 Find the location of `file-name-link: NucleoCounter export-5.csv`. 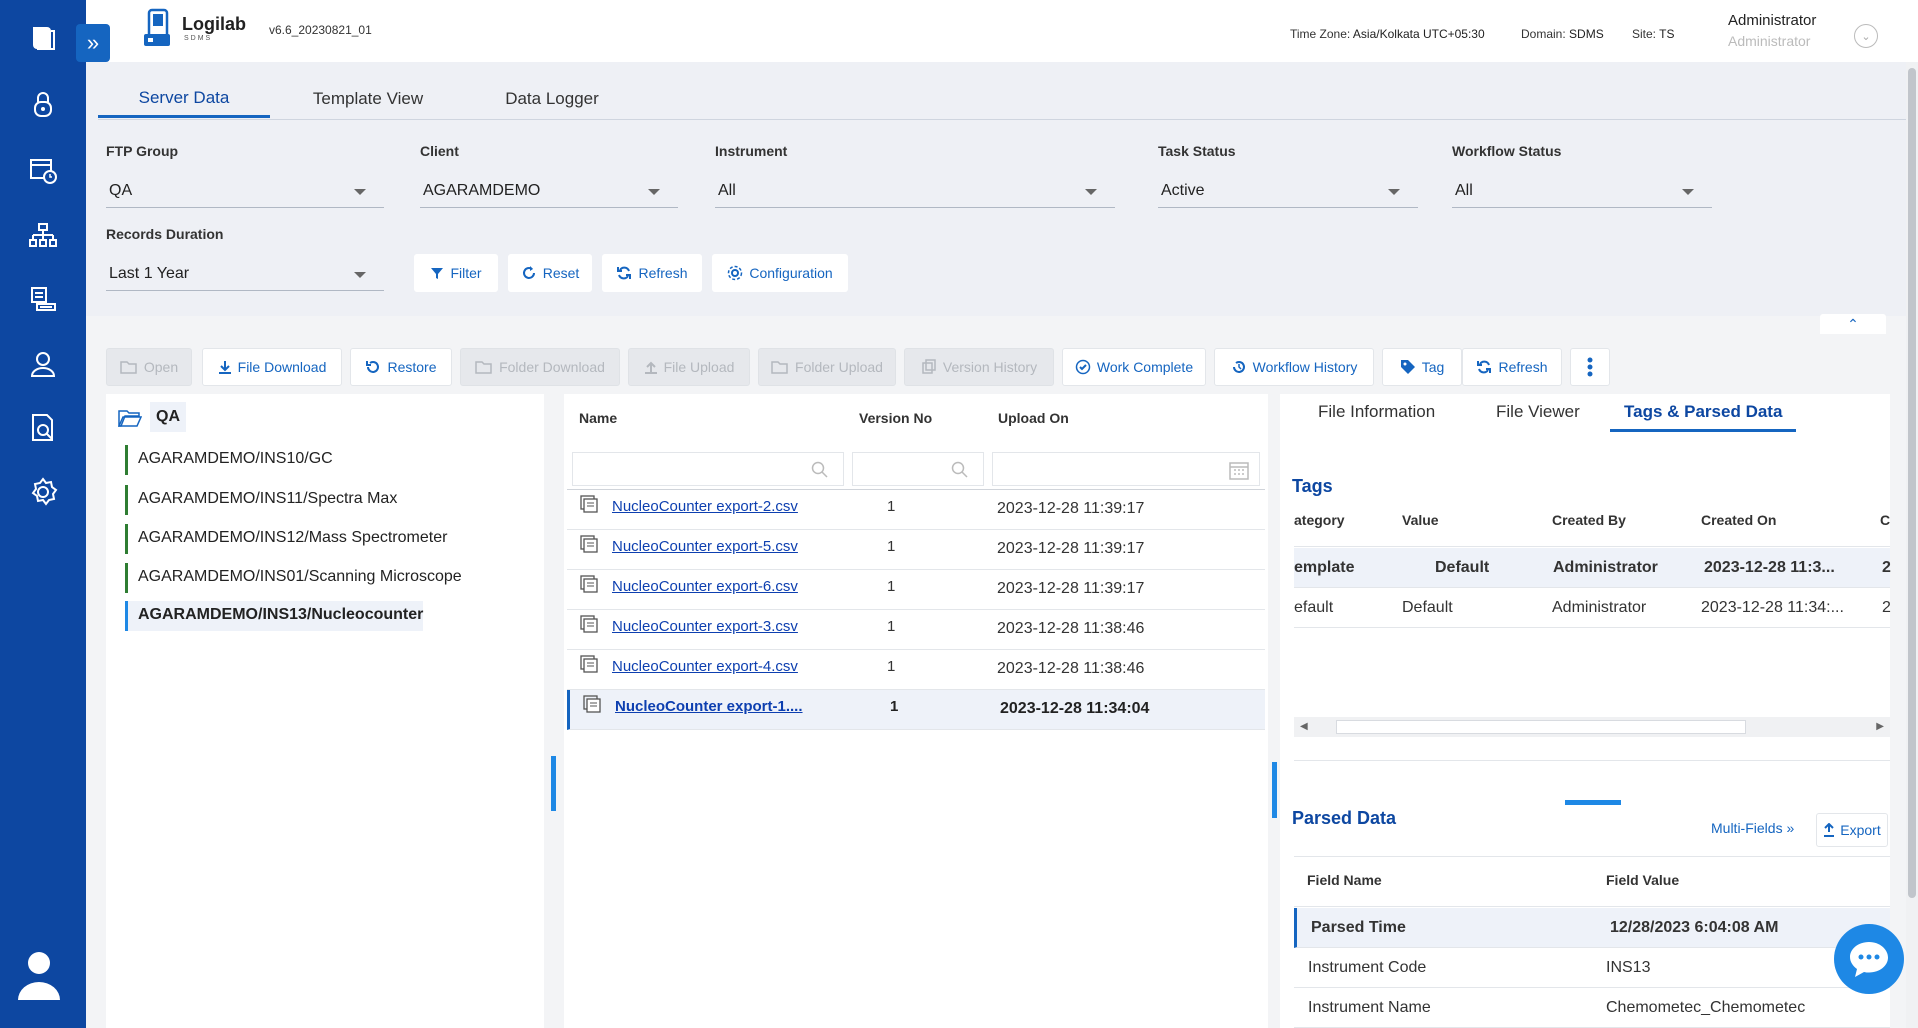

file-name-link: NucleoCounter export-5.csv is located at coordinates (705, 546).